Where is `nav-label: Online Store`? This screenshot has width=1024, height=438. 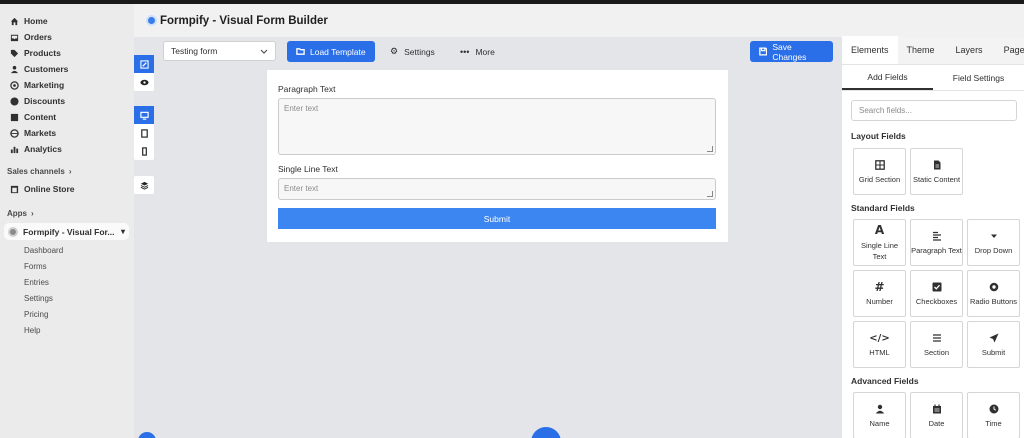 nav-label: Online Store is located at coordinates (49, 189).